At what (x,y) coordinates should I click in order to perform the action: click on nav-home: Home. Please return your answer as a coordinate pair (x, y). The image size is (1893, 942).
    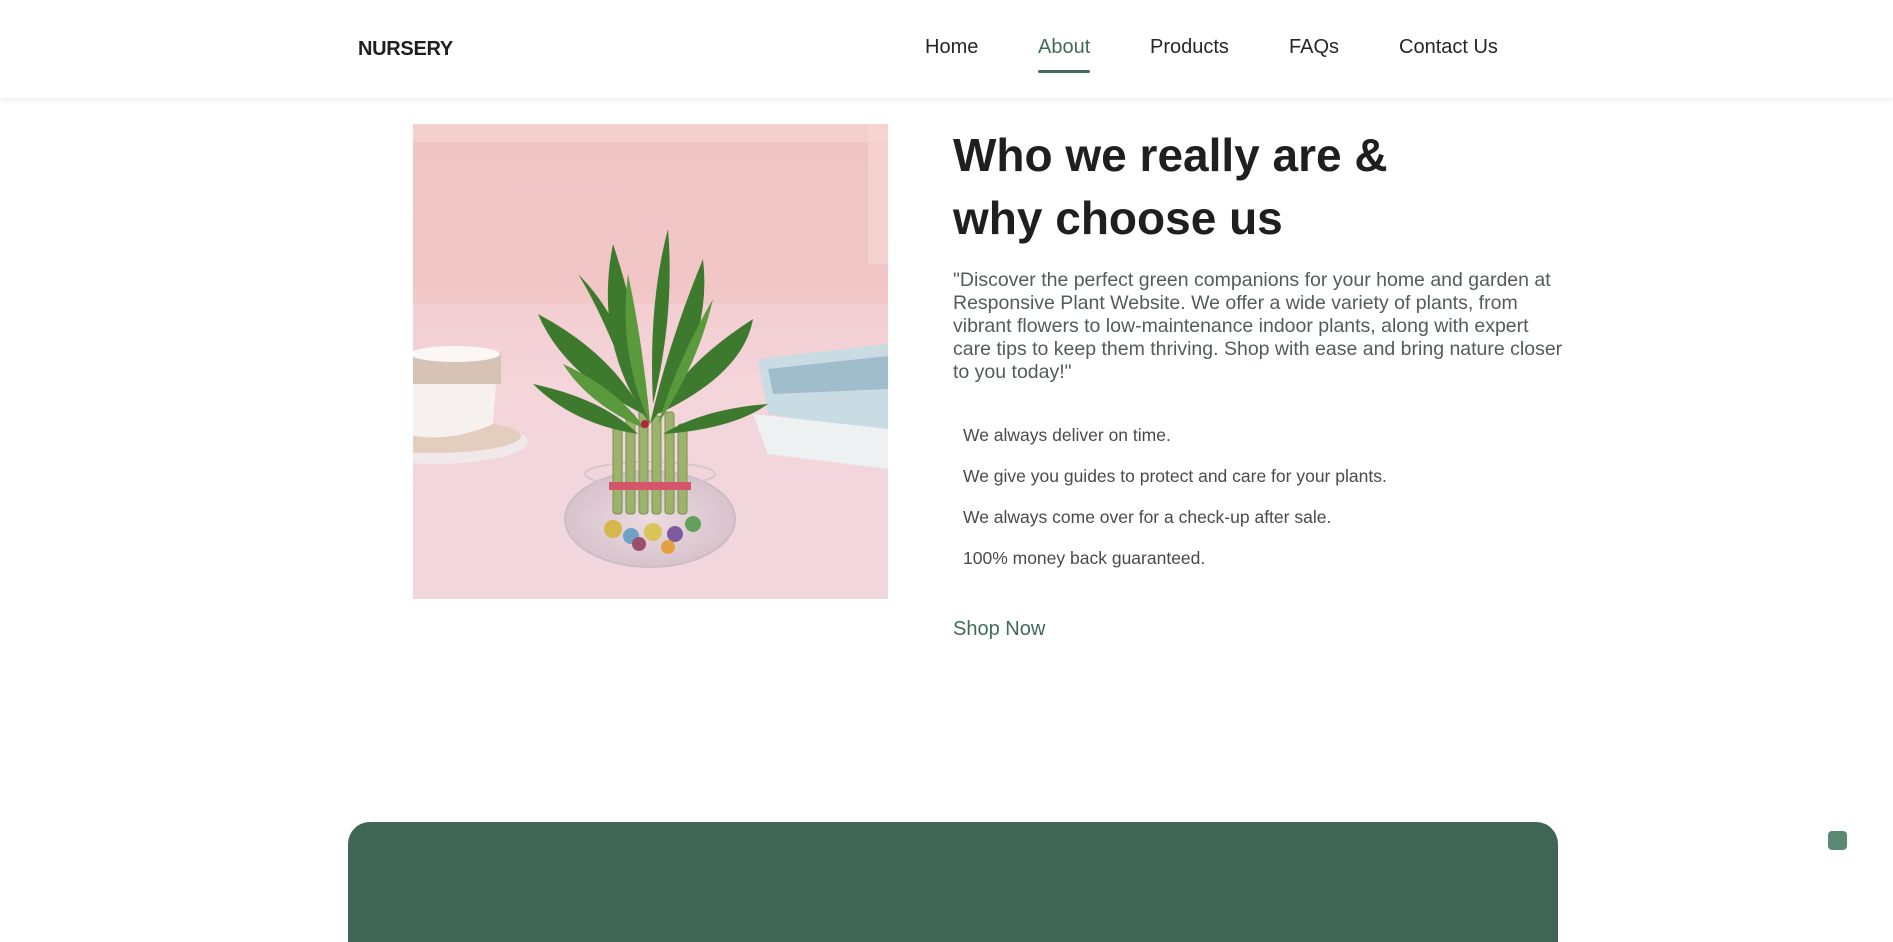
    Looking at the image, I should click on (951, 50).